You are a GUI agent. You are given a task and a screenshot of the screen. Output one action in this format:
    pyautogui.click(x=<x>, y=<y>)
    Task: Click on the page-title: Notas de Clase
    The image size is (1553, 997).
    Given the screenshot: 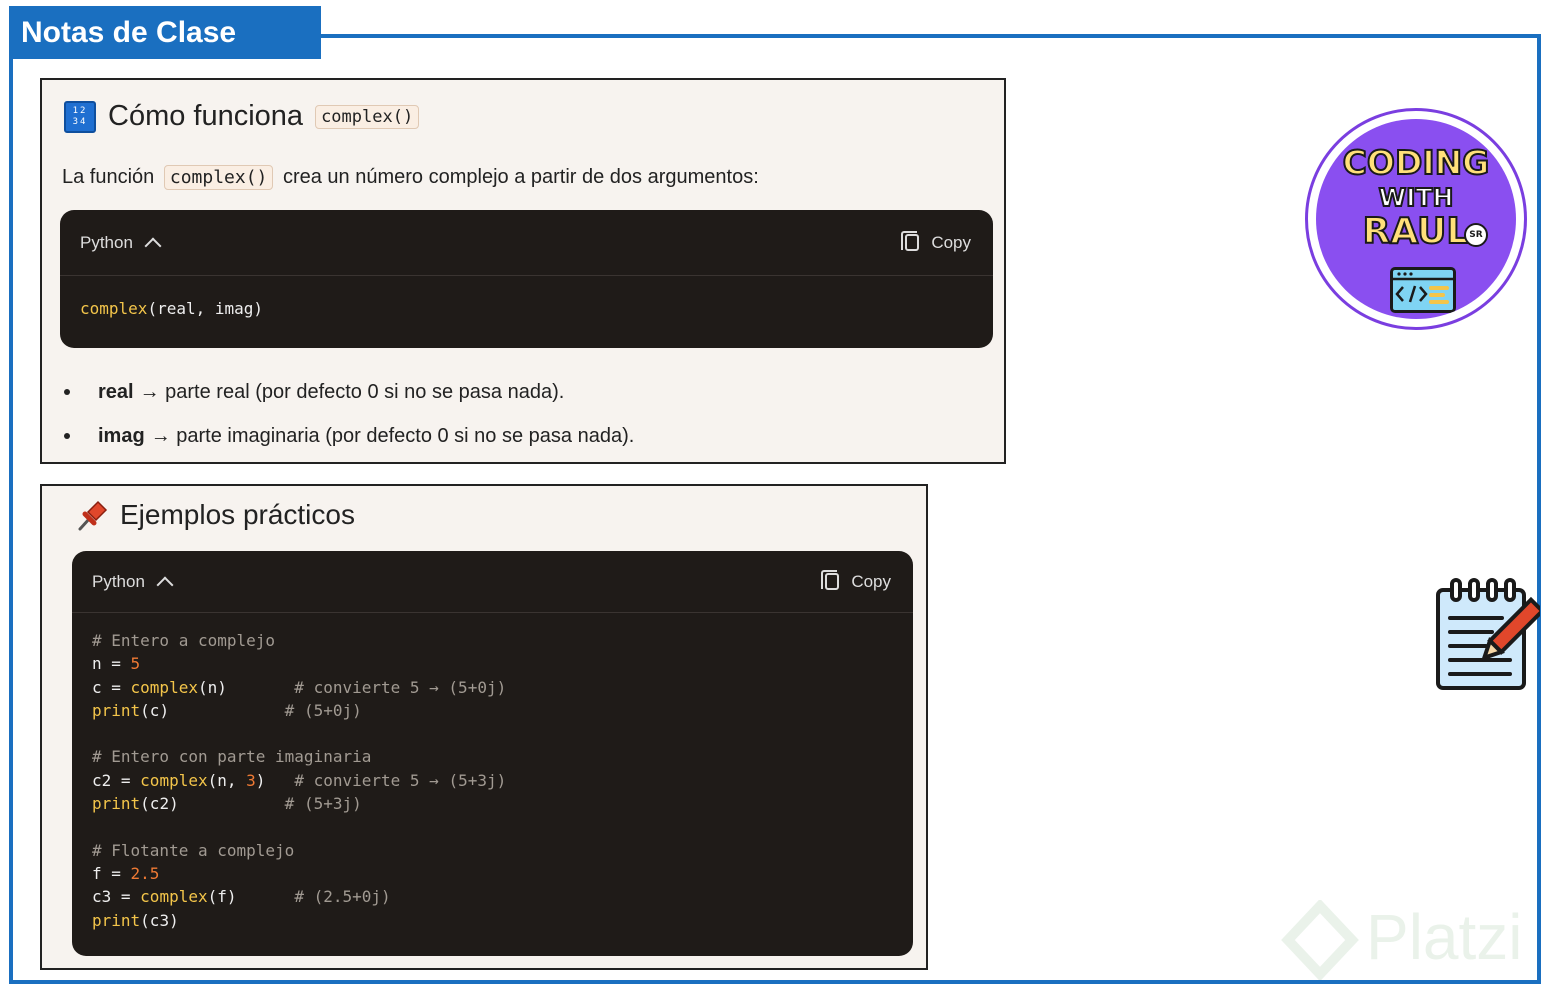 What is the action you would take?
    pyautogui.click(x=165, y=32)
    